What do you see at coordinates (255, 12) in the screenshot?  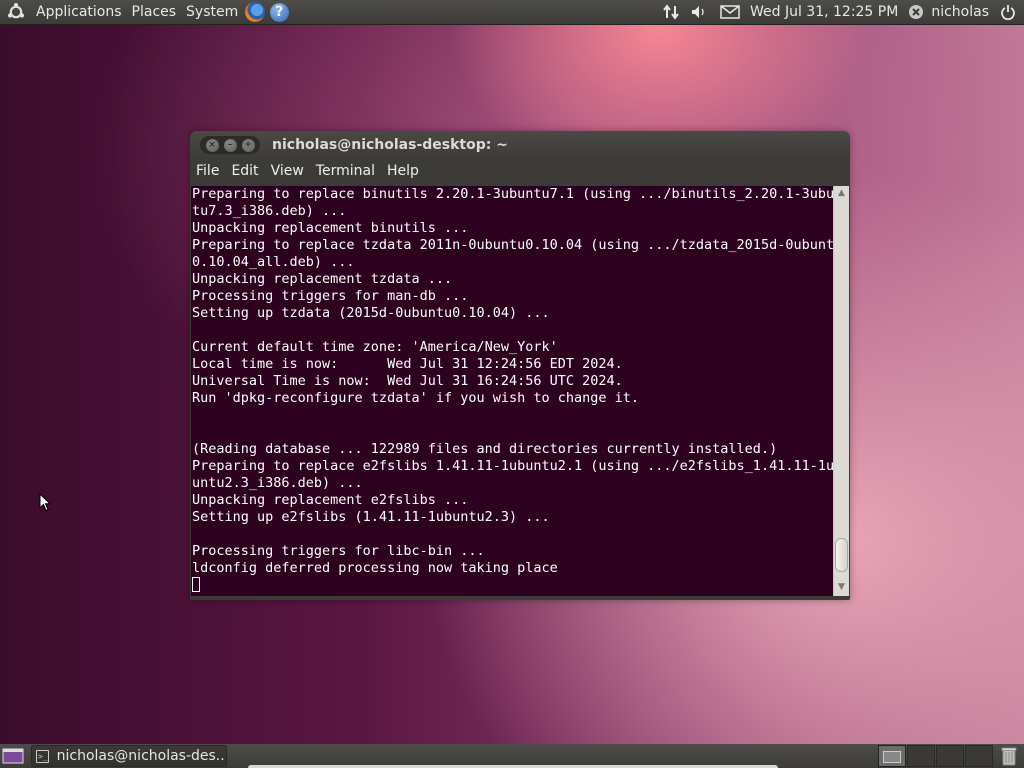 I see `firefox-icon` at bounding box center [255, 12].